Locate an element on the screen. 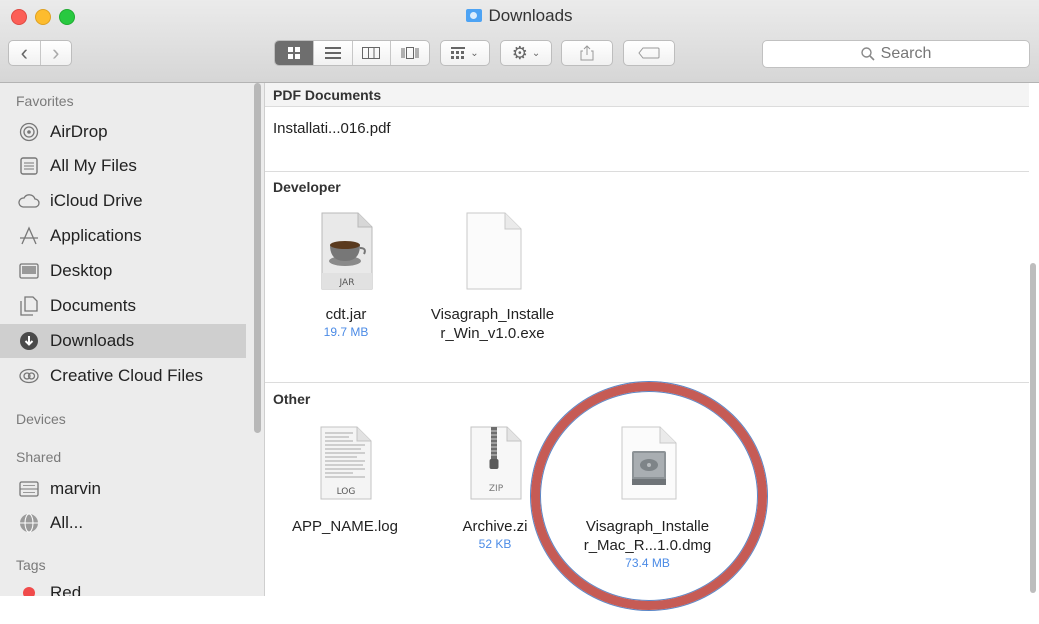 The width and height of the screenshot is (1039, 624). view-mode-control is located at coordinates (352, 53).